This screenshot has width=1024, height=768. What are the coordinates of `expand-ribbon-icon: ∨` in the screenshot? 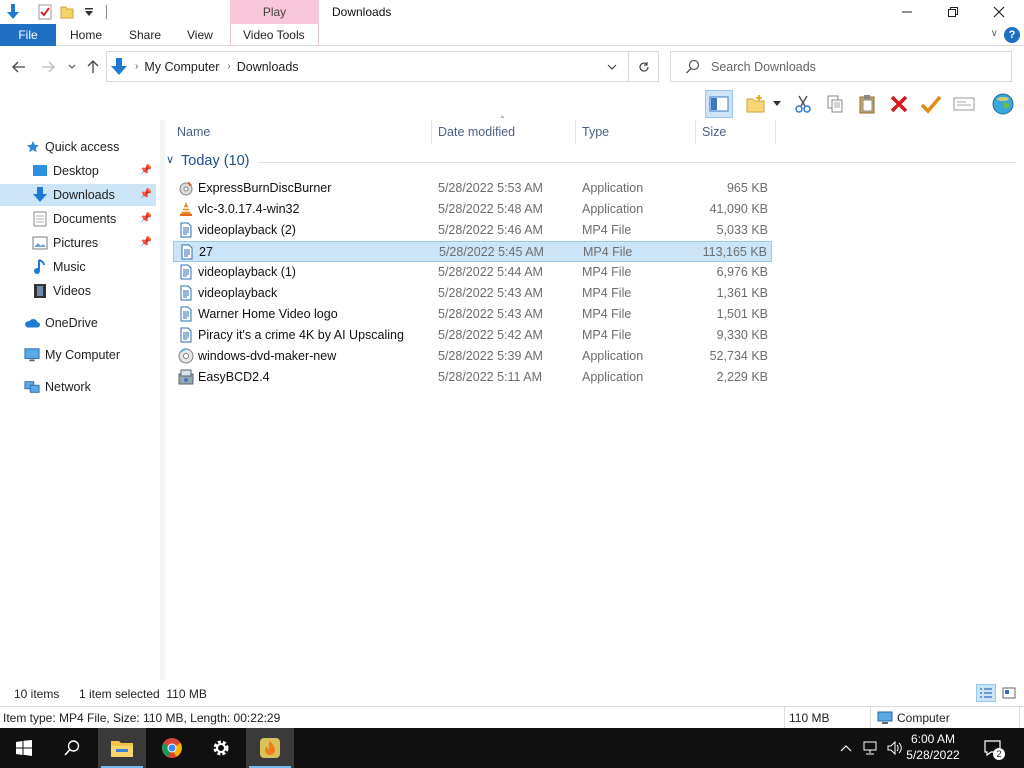 It's located at (994, 33).